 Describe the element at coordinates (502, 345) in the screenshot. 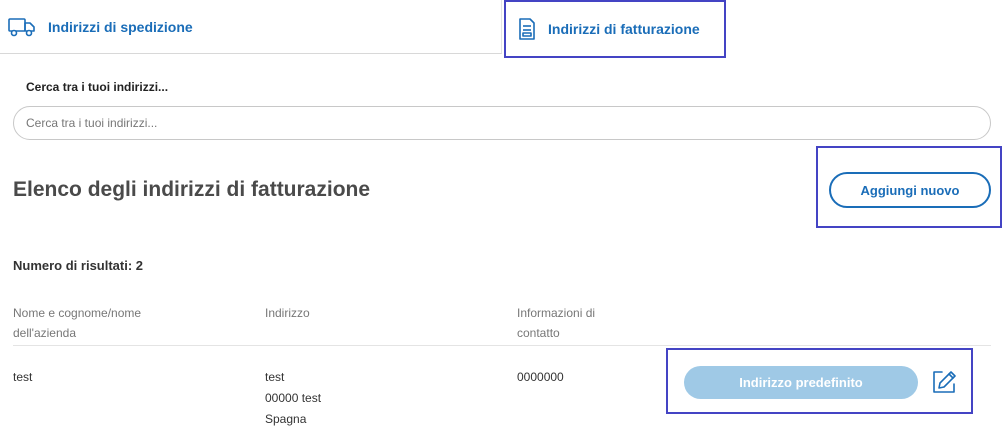

I see `table-divider` at that location.